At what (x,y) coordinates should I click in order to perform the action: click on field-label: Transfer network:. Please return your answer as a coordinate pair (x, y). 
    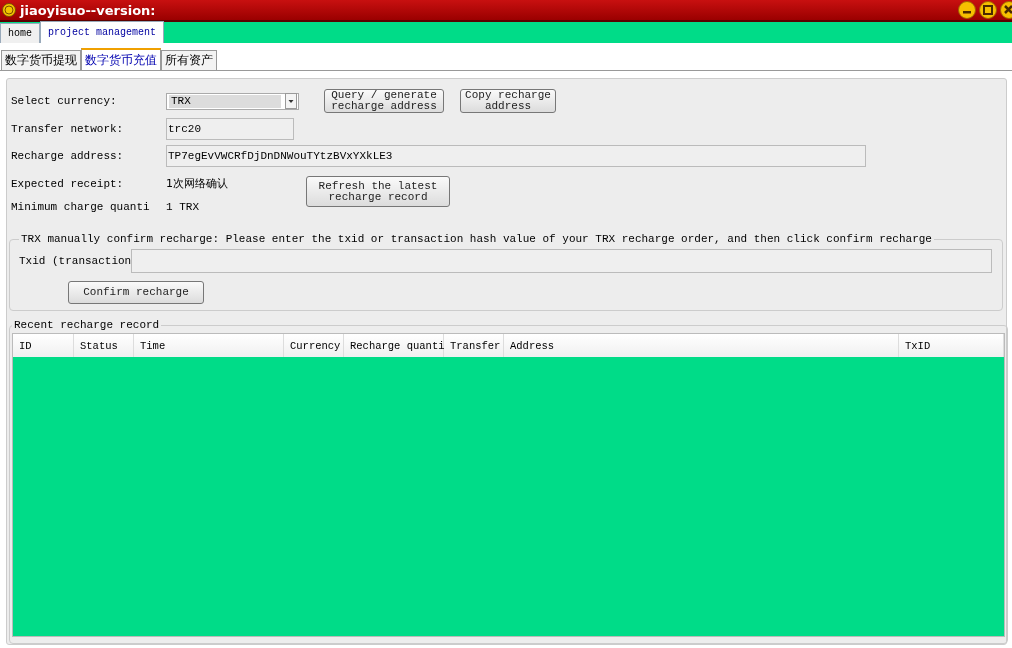
    Looking at the image, I should click on (68, 129).